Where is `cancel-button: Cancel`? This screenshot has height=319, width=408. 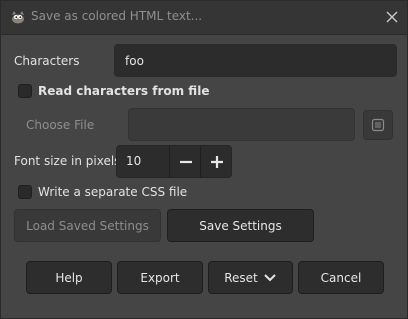 cancel-button: Cancel is located at coordinates (341, 277).